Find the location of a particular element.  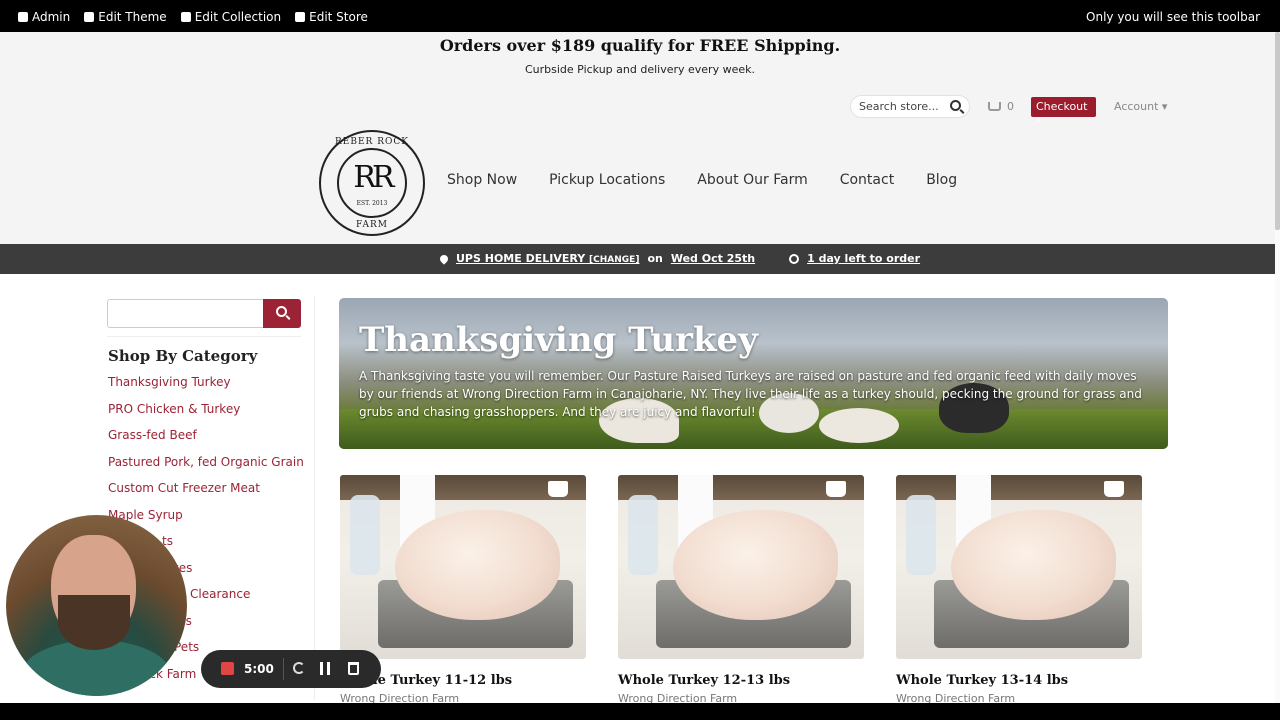

category-heading: Shop By Category is located at coordinates (183, 356).